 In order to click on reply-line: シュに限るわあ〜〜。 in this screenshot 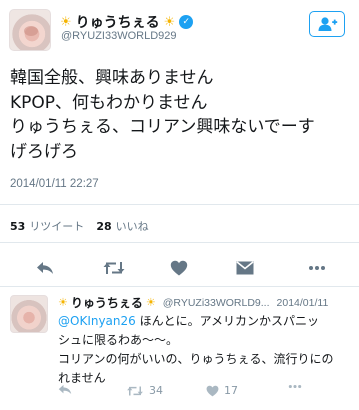, I will do `click(118, 340)`.